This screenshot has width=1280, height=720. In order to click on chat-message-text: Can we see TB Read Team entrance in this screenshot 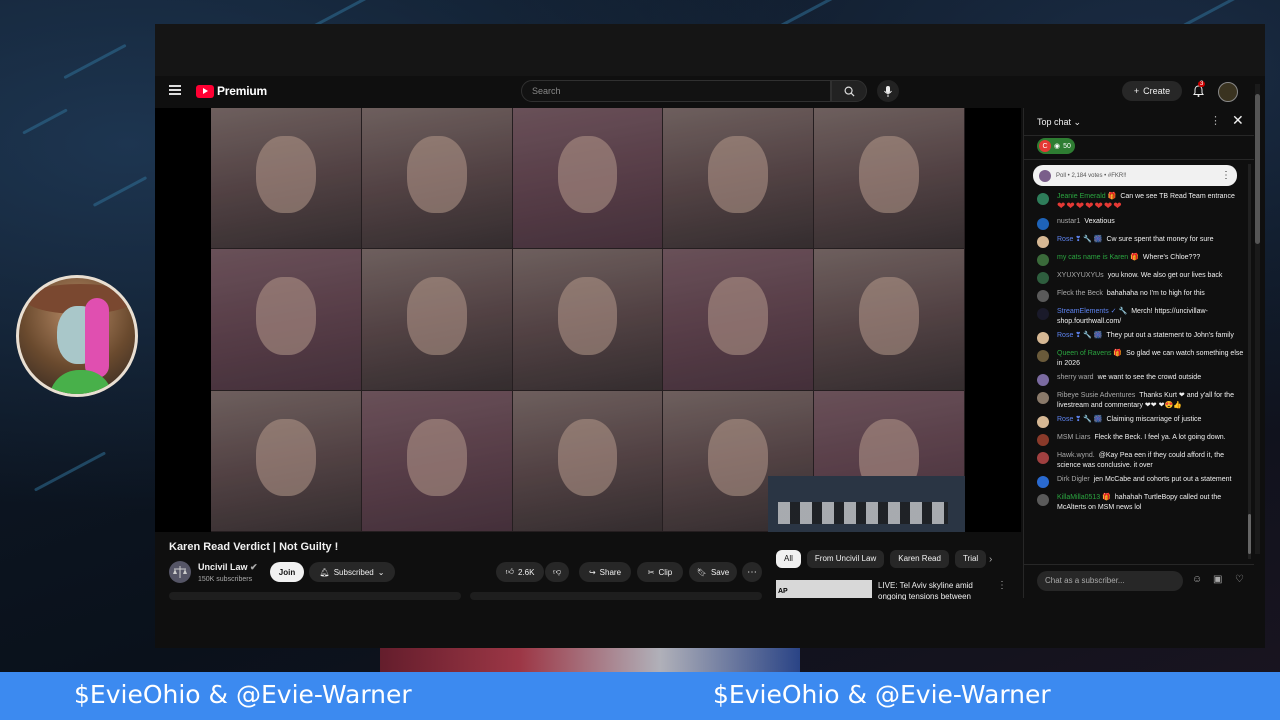, I will do `click(1177, 196)`.